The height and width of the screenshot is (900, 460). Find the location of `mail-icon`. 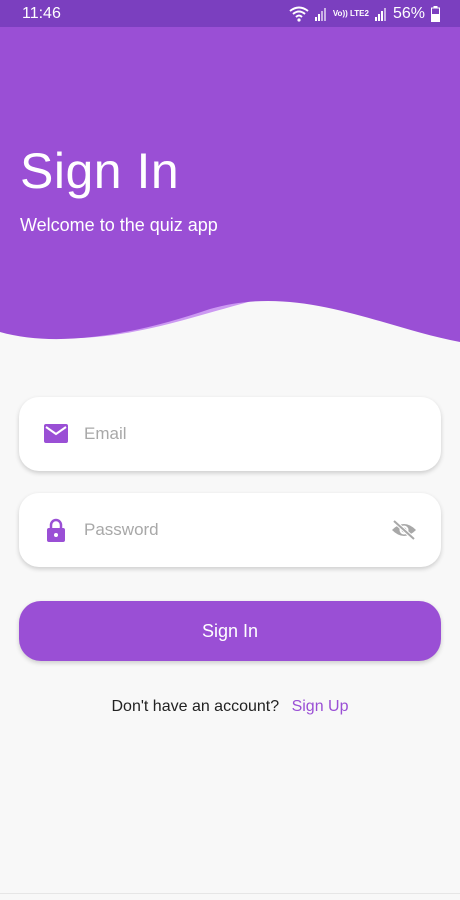

mail-icon is located at coordinates (56, 434).